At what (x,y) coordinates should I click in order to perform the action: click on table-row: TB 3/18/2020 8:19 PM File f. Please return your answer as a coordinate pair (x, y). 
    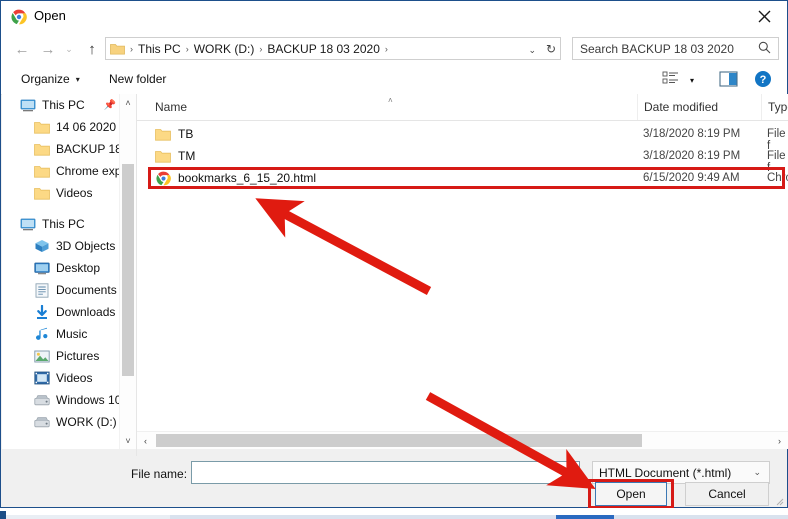
    Looking at the image, I should click on (462, 138).